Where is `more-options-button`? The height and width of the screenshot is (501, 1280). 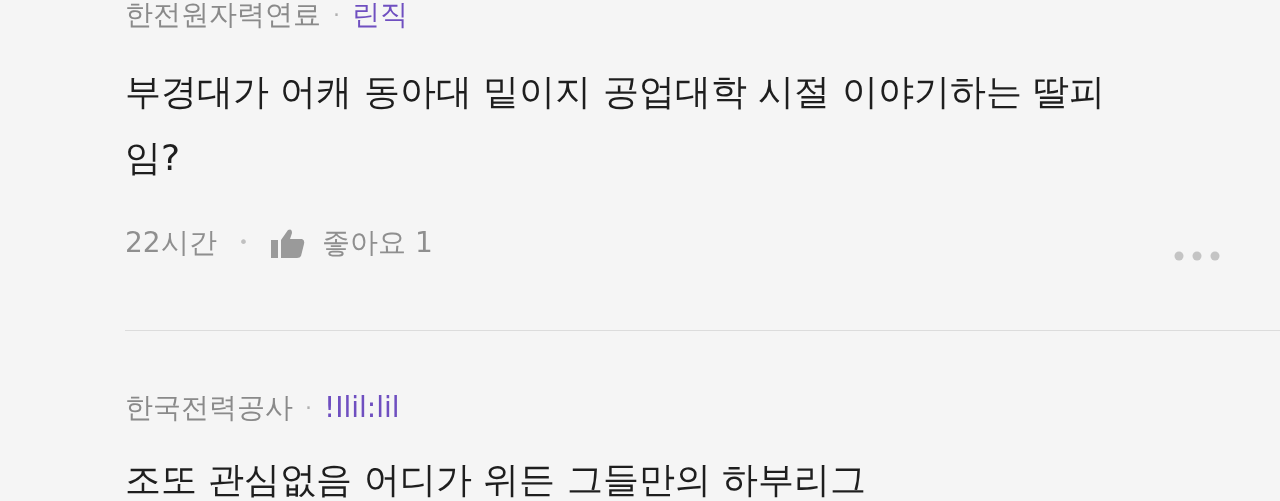 more-options-button is located at coordinates (1197, 256).